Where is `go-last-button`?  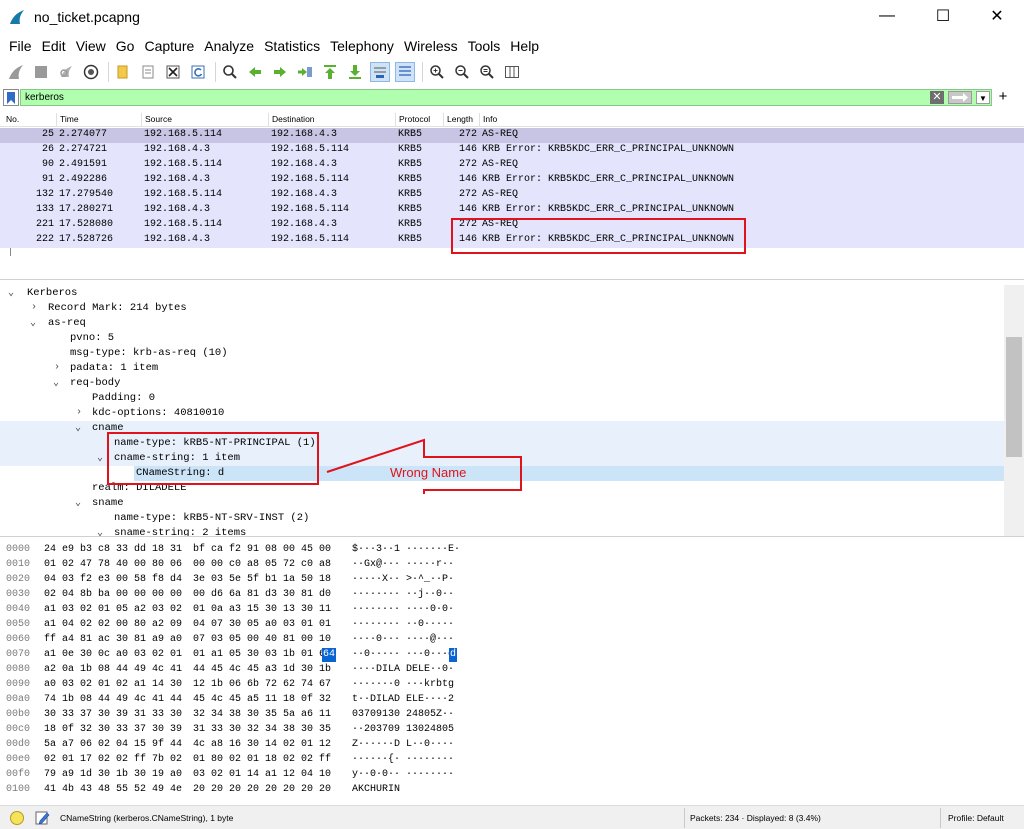
go-last-button is located at coordinates (355, 72).